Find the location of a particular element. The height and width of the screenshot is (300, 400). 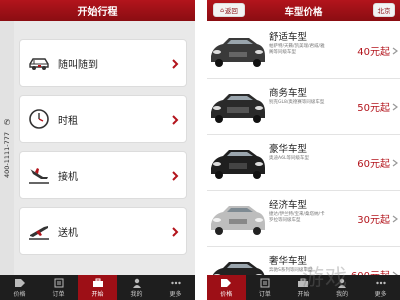

car-price: 60元起 is located at coordinates (373, 164).